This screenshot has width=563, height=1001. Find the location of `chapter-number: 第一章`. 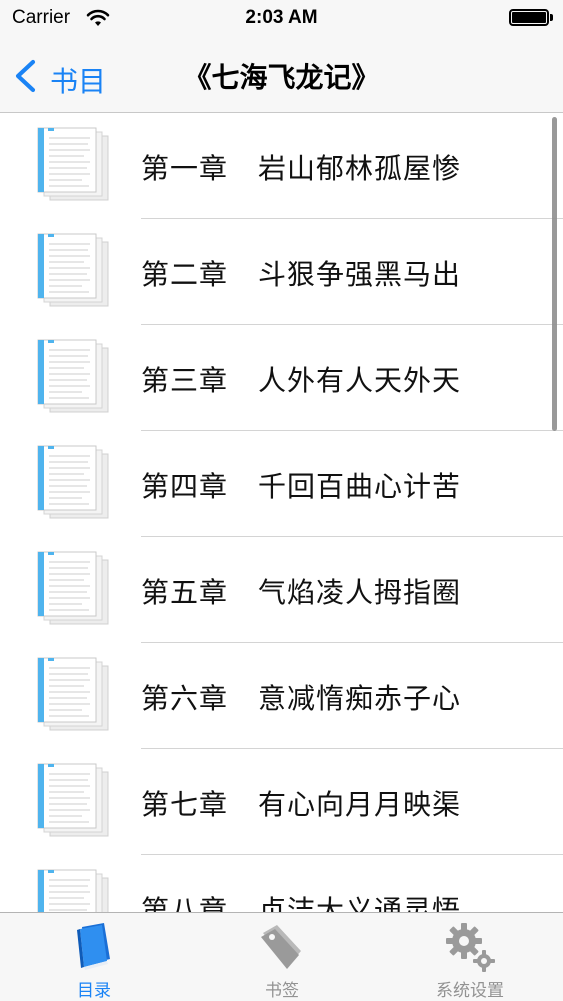

chapter-number: 第一章 is located at coordinates (185, 168).